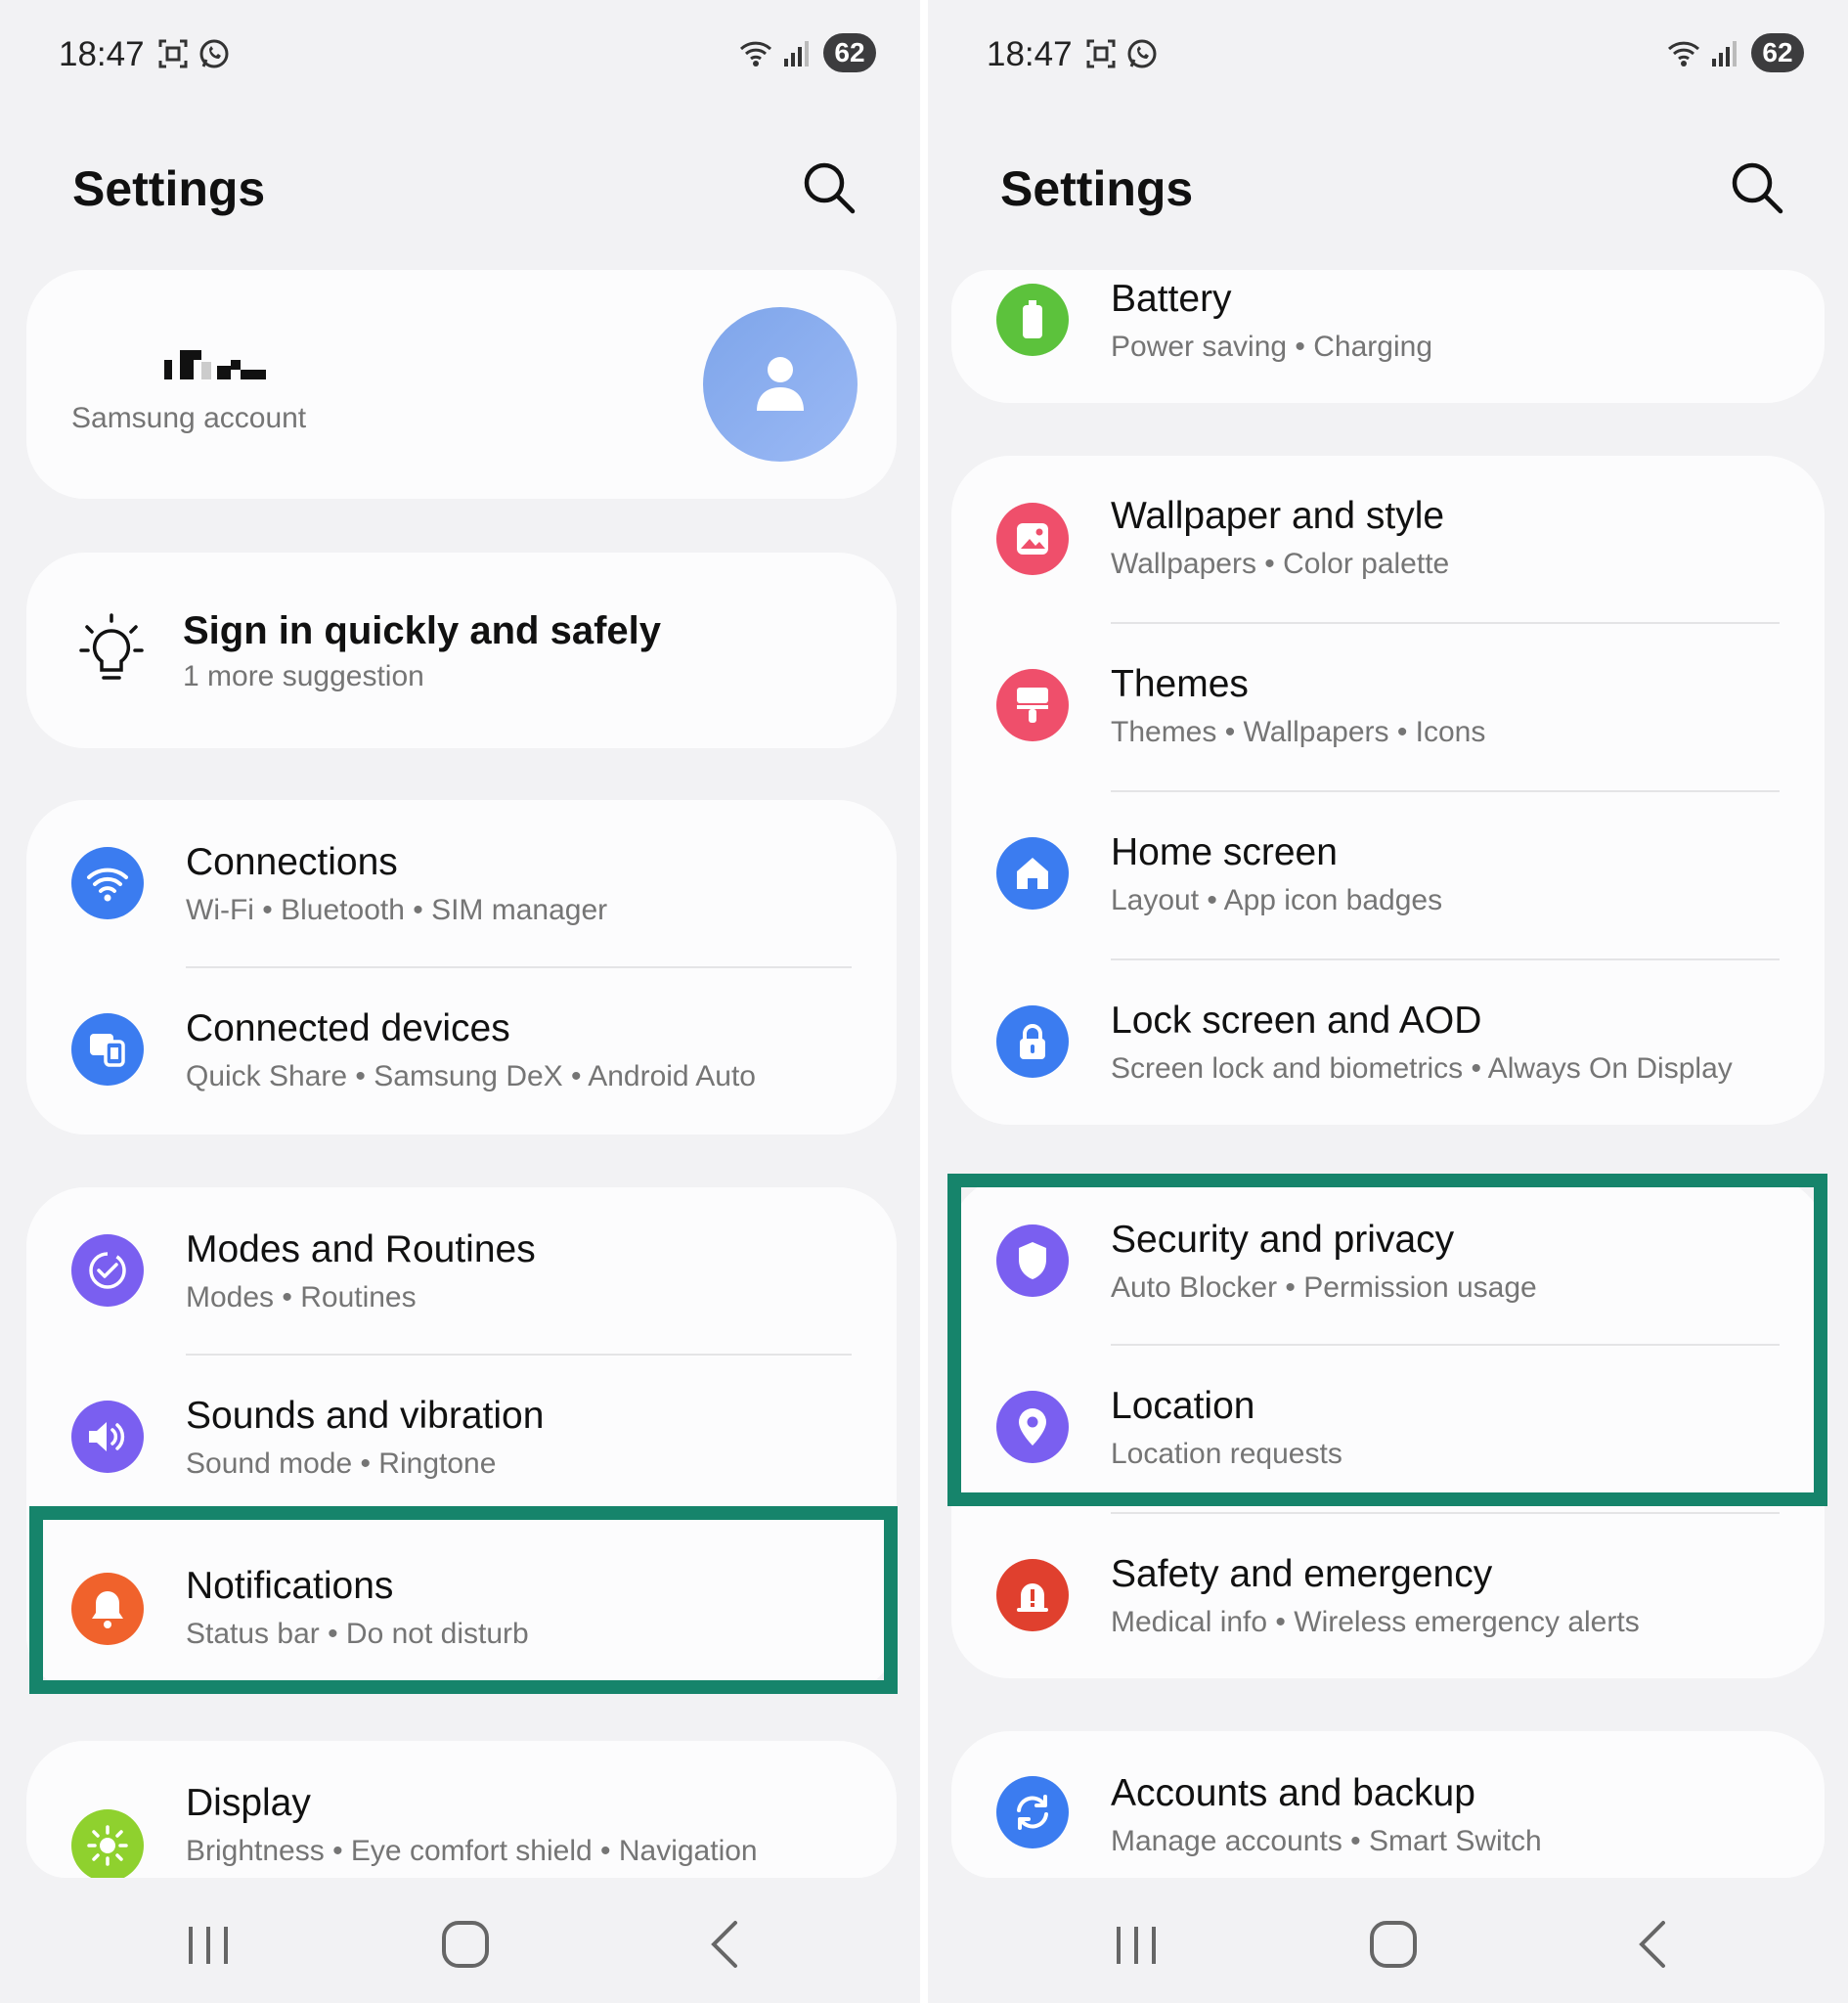  I want to click on suggestion-title: Sign in quickly and safely, so click(422, 630).